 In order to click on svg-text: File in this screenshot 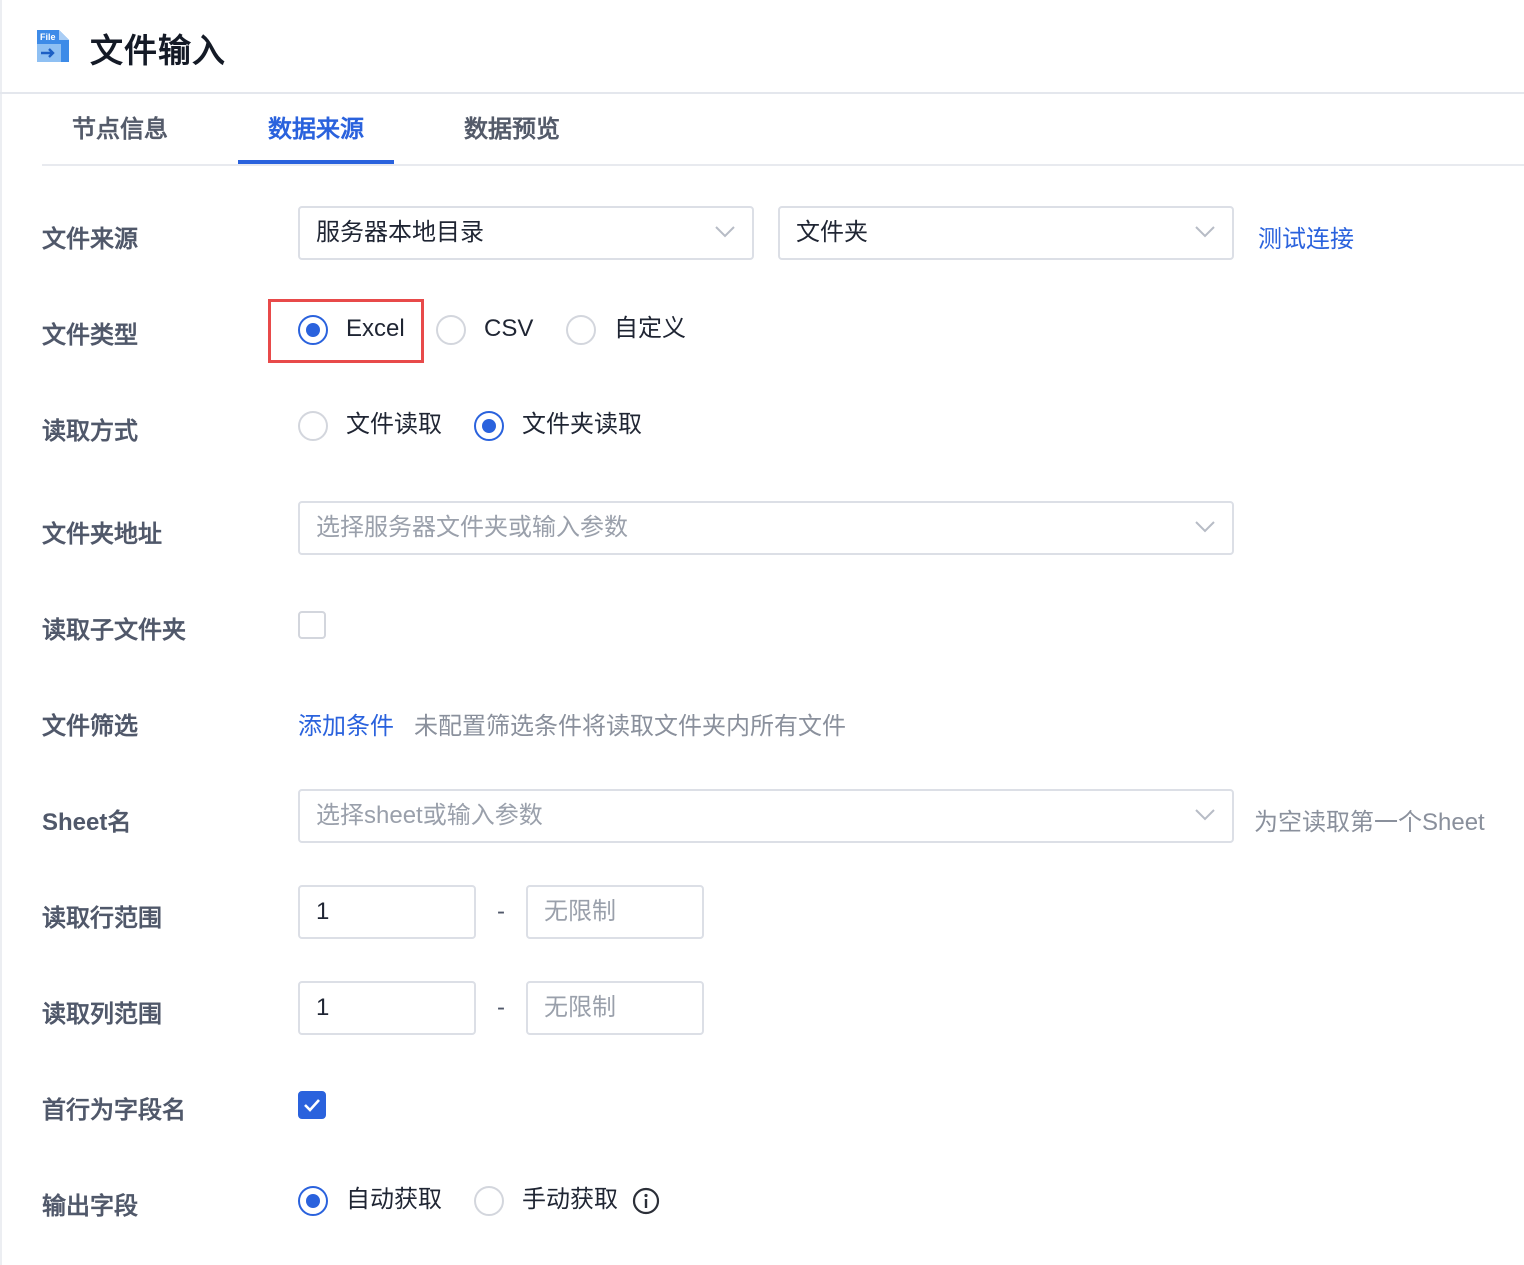, I will do `click(48, 37)`.